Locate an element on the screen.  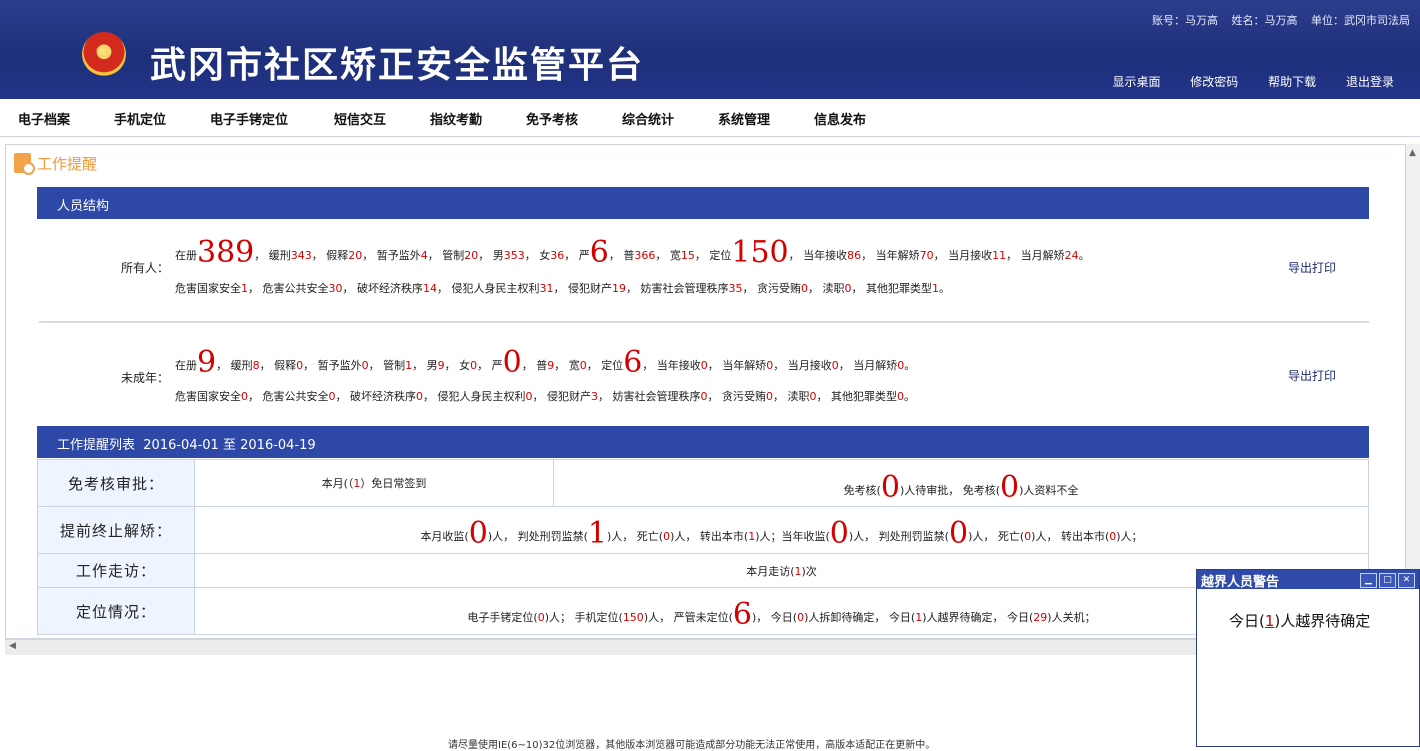
account-text: 账号：马万高 is located at coordinates (1185, 20).